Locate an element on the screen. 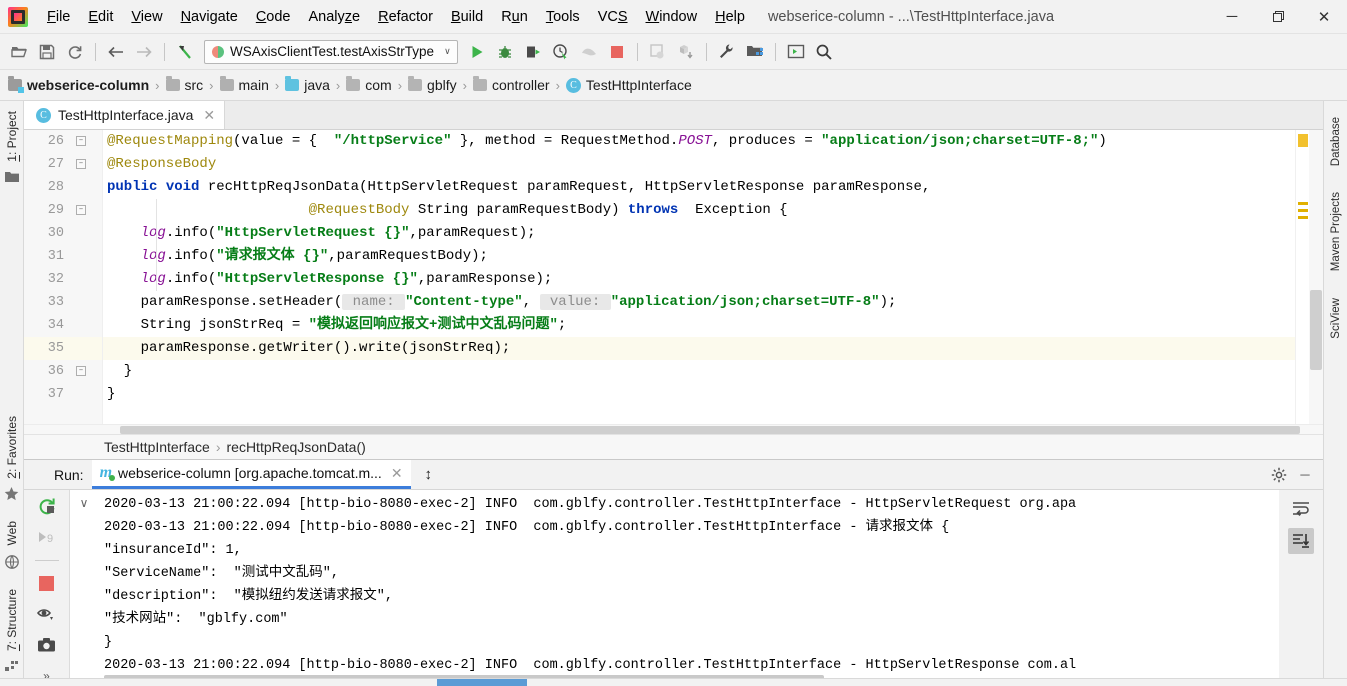 The width and height of the screenshot is (1347, 686). line-number: 35 is located at coordinates (63, 349).